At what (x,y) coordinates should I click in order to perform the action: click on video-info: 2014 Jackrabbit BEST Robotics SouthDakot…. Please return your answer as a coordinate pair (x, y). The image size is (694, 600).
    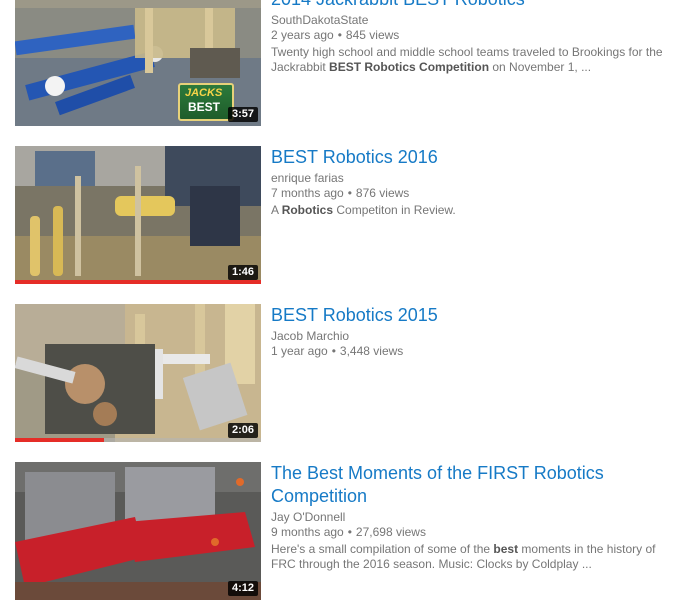
    Looking at the image, I should click on (476, 37).